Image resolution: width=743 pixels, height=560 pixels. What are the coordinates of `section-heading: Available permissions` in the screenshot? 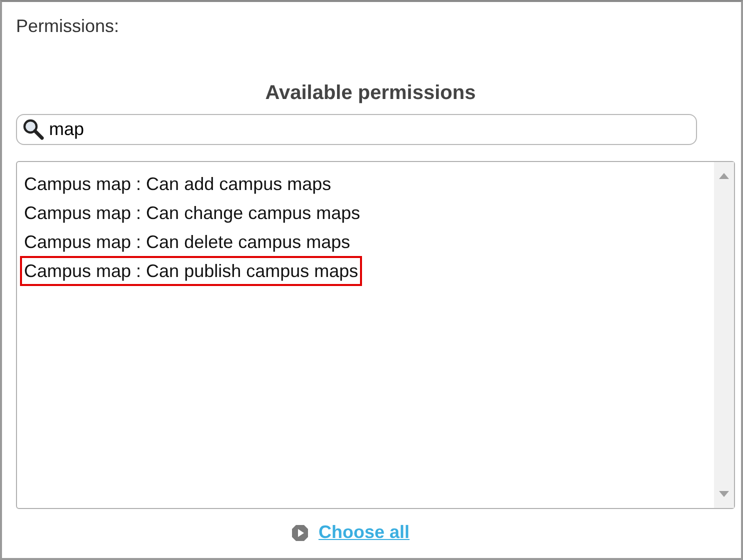 It's located at (370, 93).